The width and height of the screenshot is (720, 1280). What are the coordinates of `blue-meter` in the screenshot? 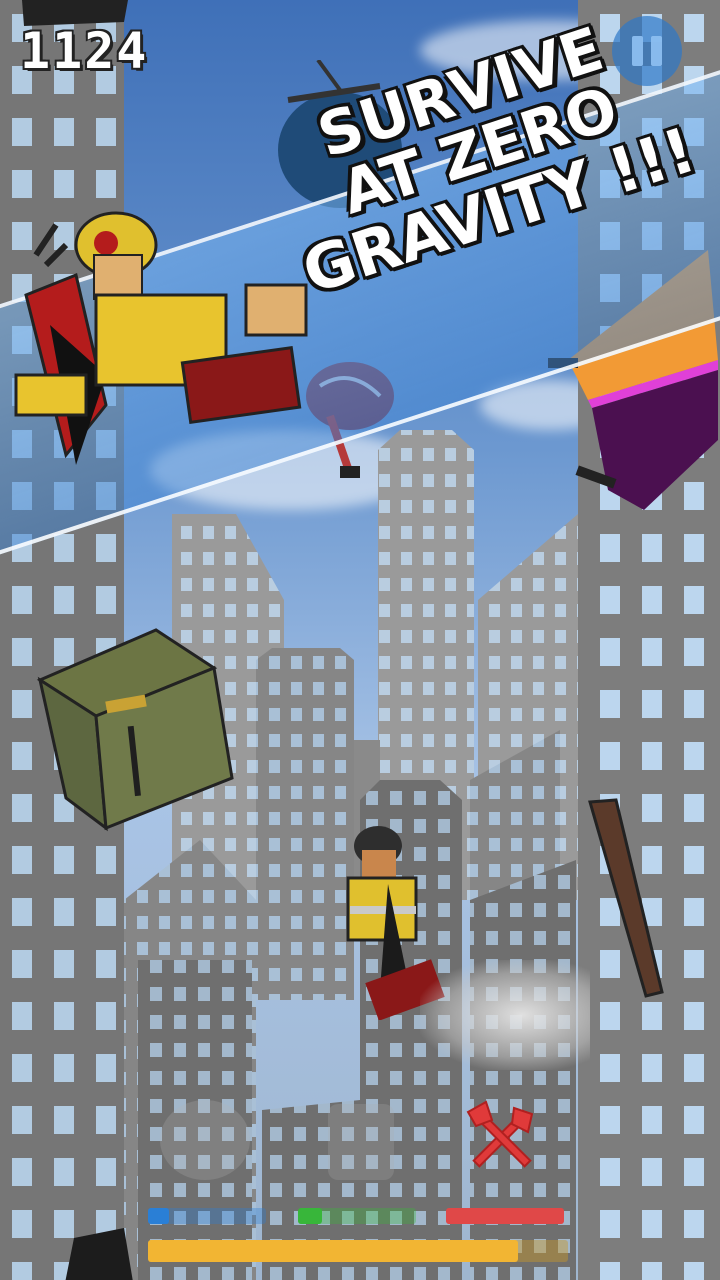 It's located at (207, 1216).